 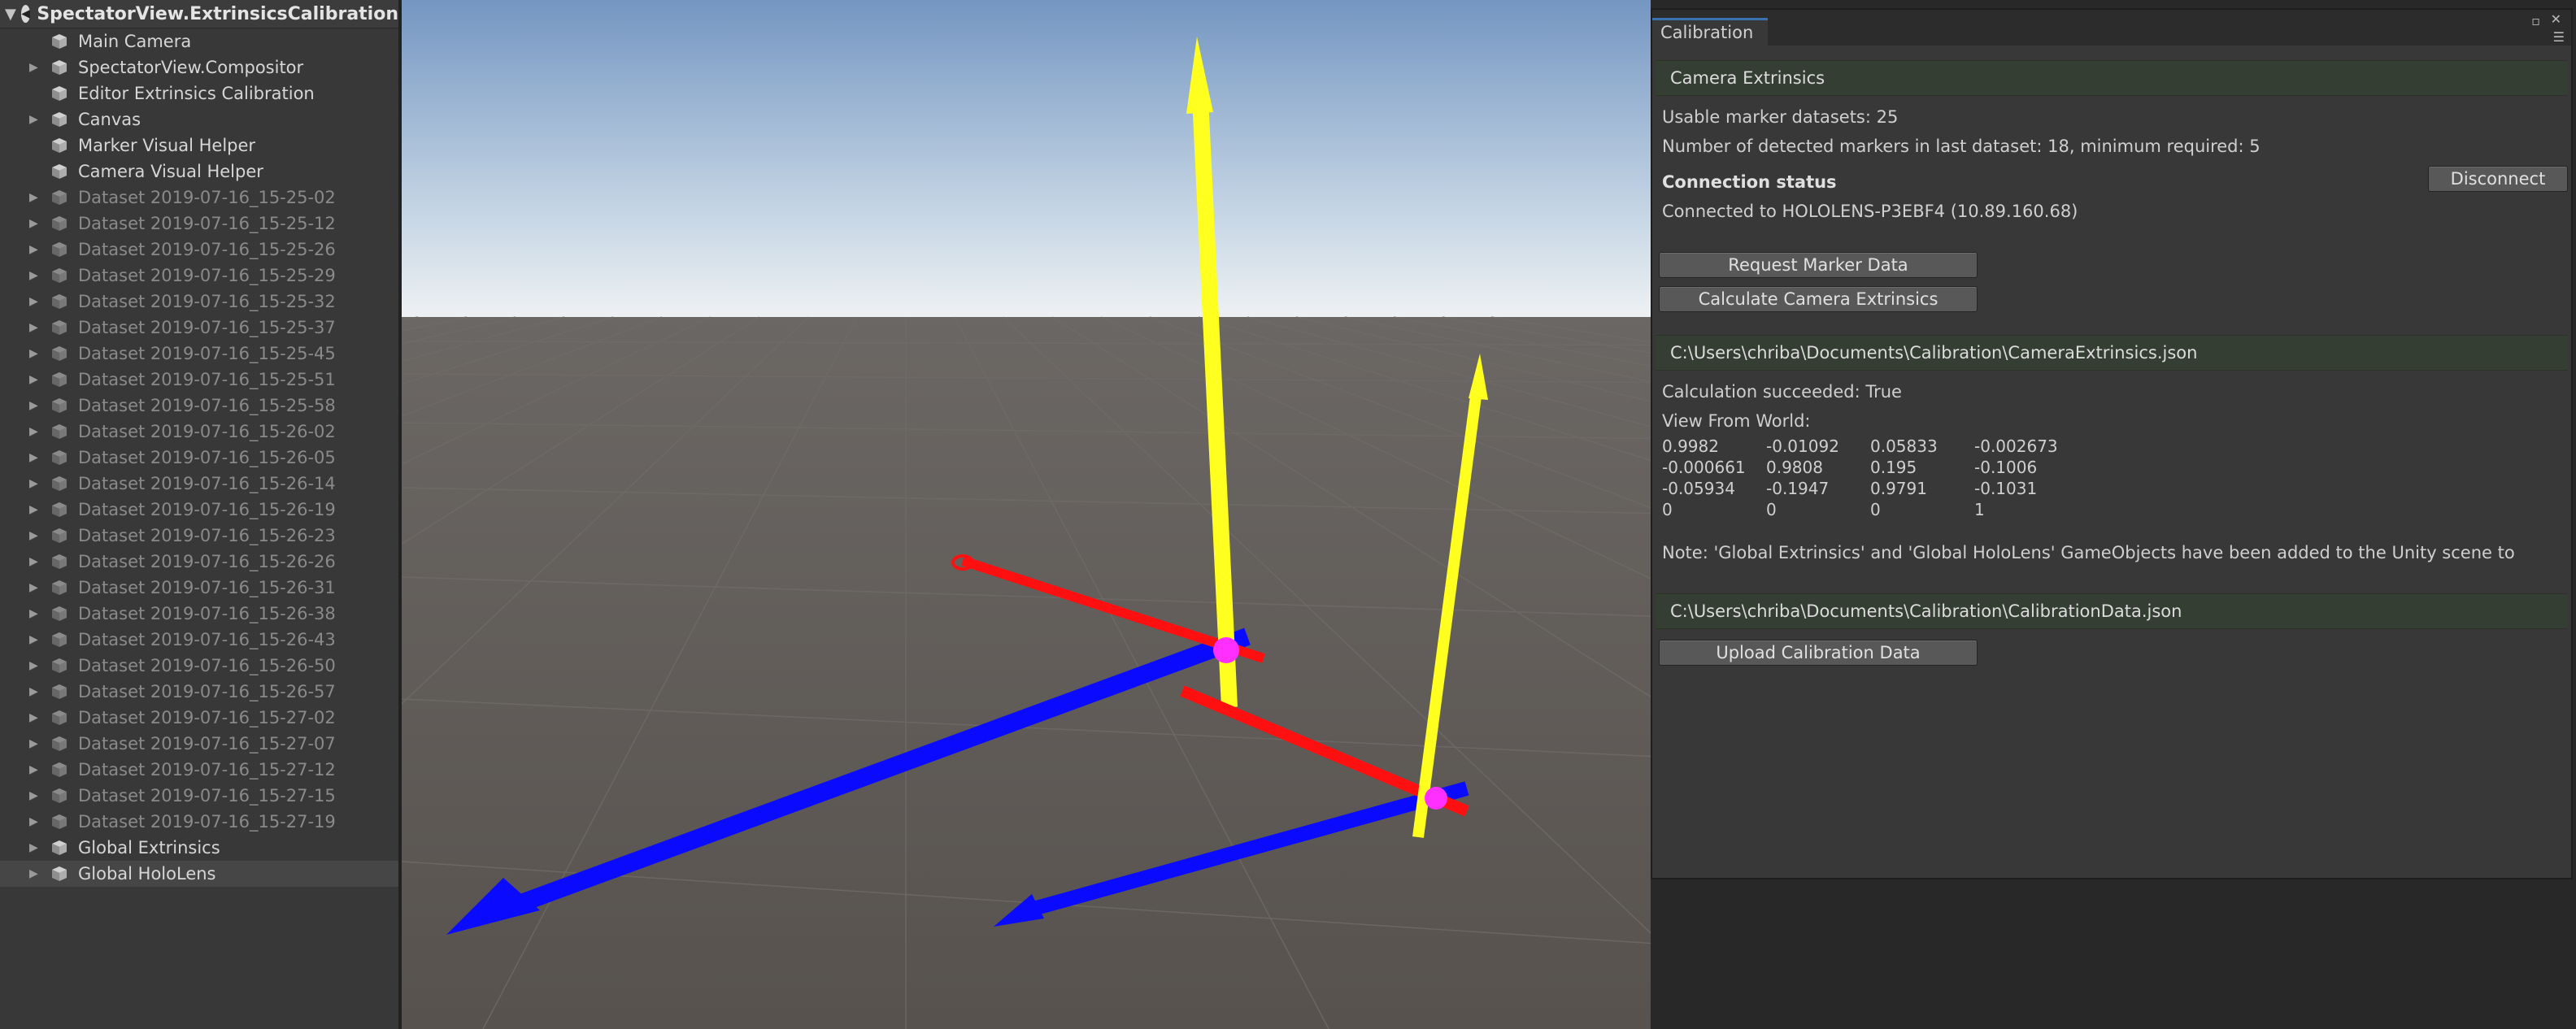 I want to click on hierarchy-item: ▶Editor Extrinsics Calibration, so click(x=199, y=93).